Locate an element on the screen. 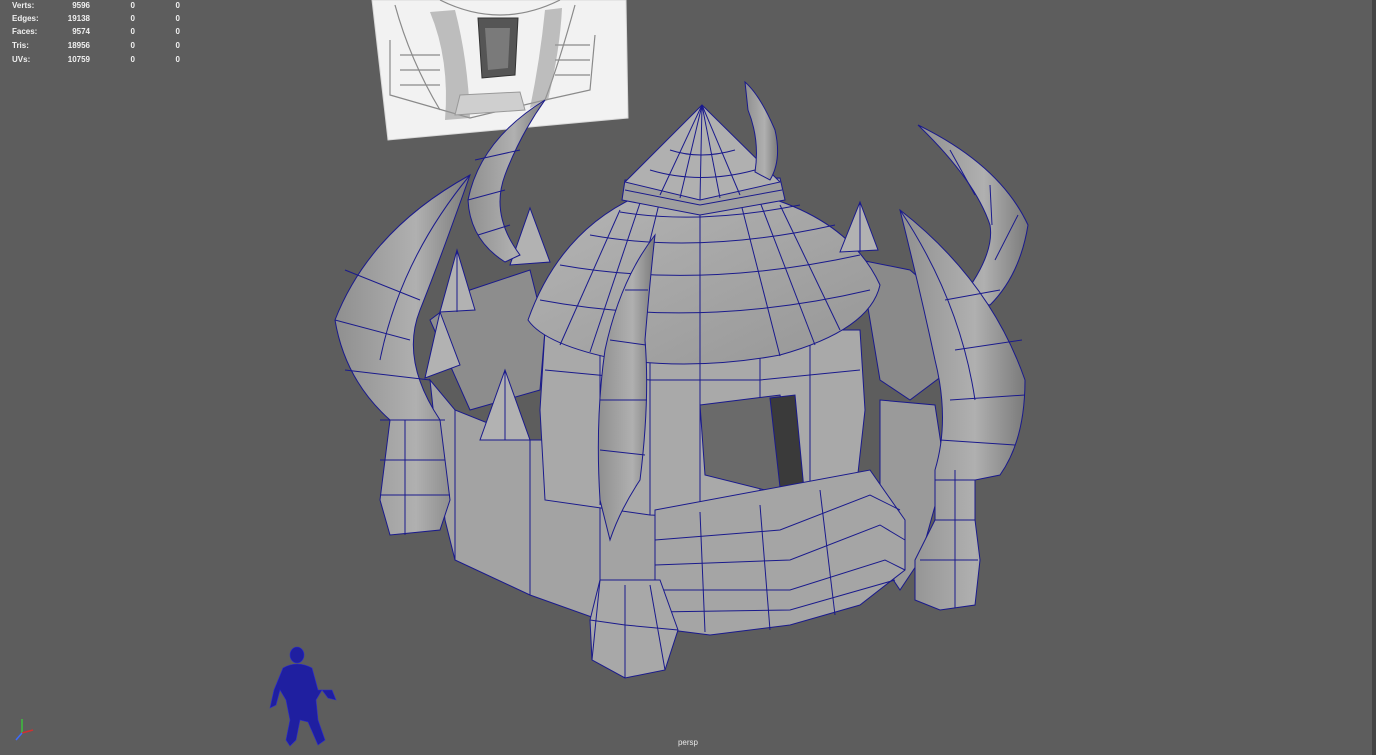  hud-value: 18956 is located at coordinates (78, 45).